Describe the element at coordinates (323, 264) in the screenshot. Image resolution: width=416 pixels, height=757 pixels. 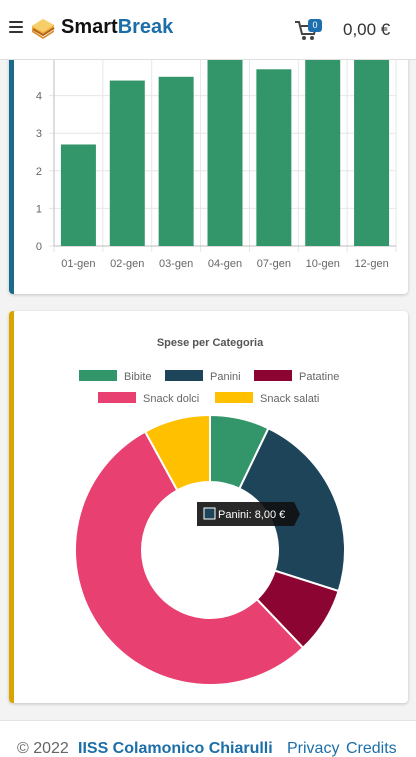
I see `x-tick-label: 10-gen` at that location.